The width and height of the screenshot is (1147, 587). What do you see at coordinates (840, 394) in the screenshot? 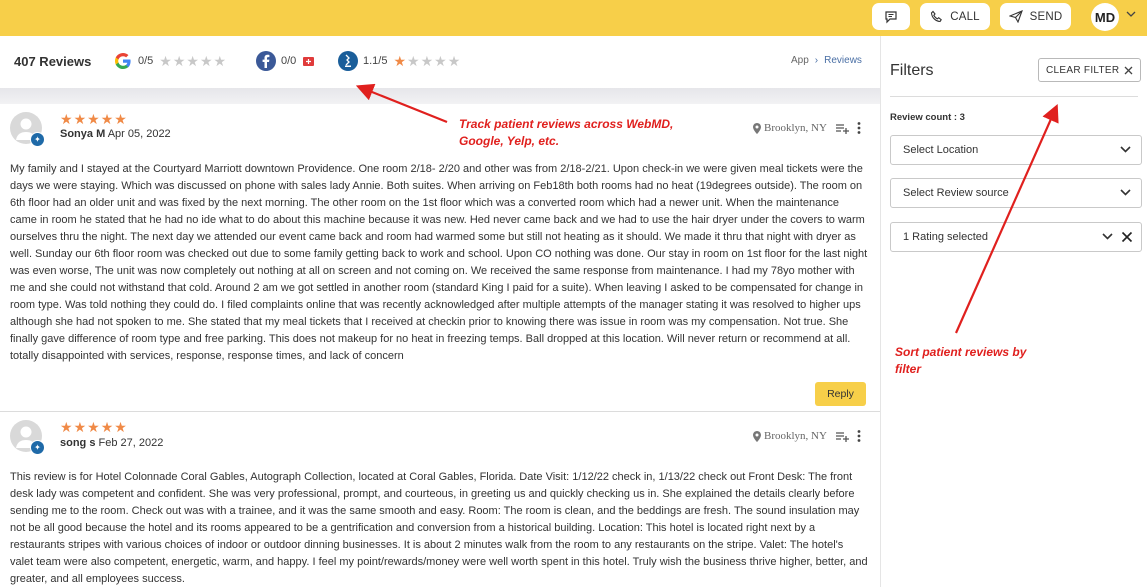
I see `reply-button: Reply` at bounding box center [840, 394].